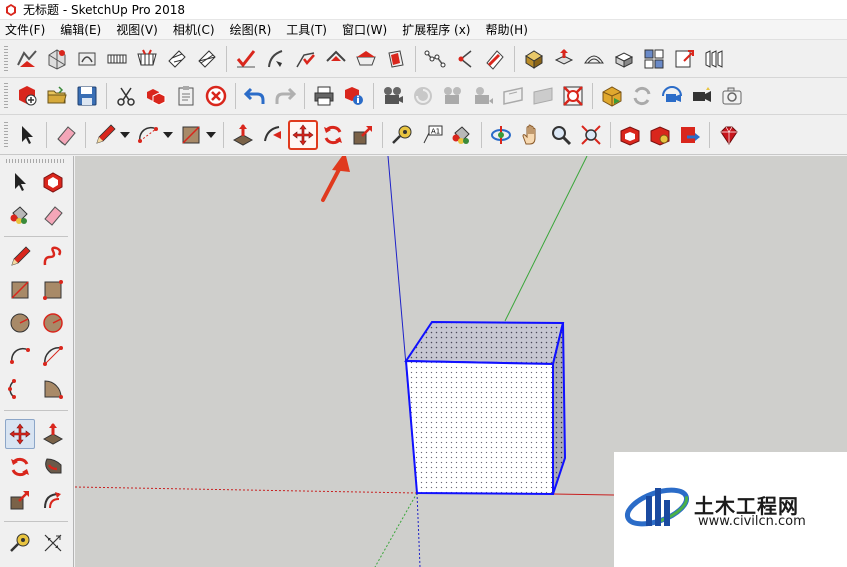 This screenshot has width=847, height=567. What do you see at coordinates (53, 215) in the screenshot?
I see `left-eraser-tool` at bounding box center [53, 215].